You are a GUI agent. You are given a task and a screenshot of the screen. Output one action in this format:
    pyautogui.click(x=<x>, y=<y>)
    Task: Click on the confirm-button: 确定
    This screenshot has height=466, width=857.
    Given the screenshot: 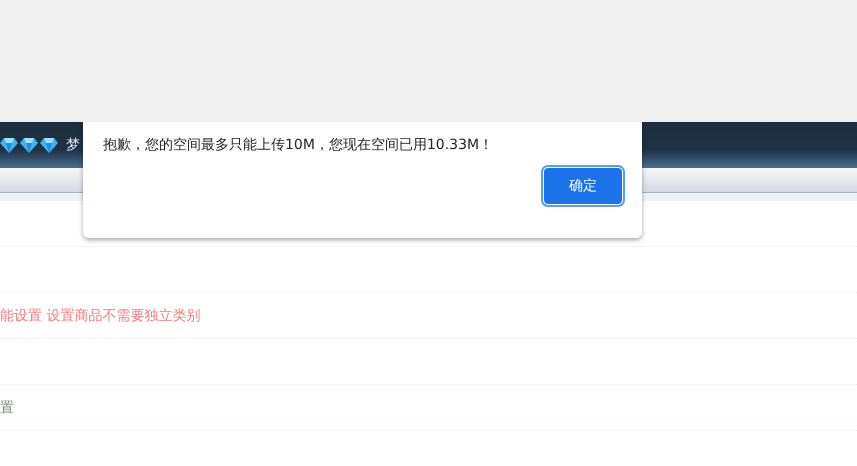 What is the action you would take?
    pyautogui.click(x=583, y=186)
    